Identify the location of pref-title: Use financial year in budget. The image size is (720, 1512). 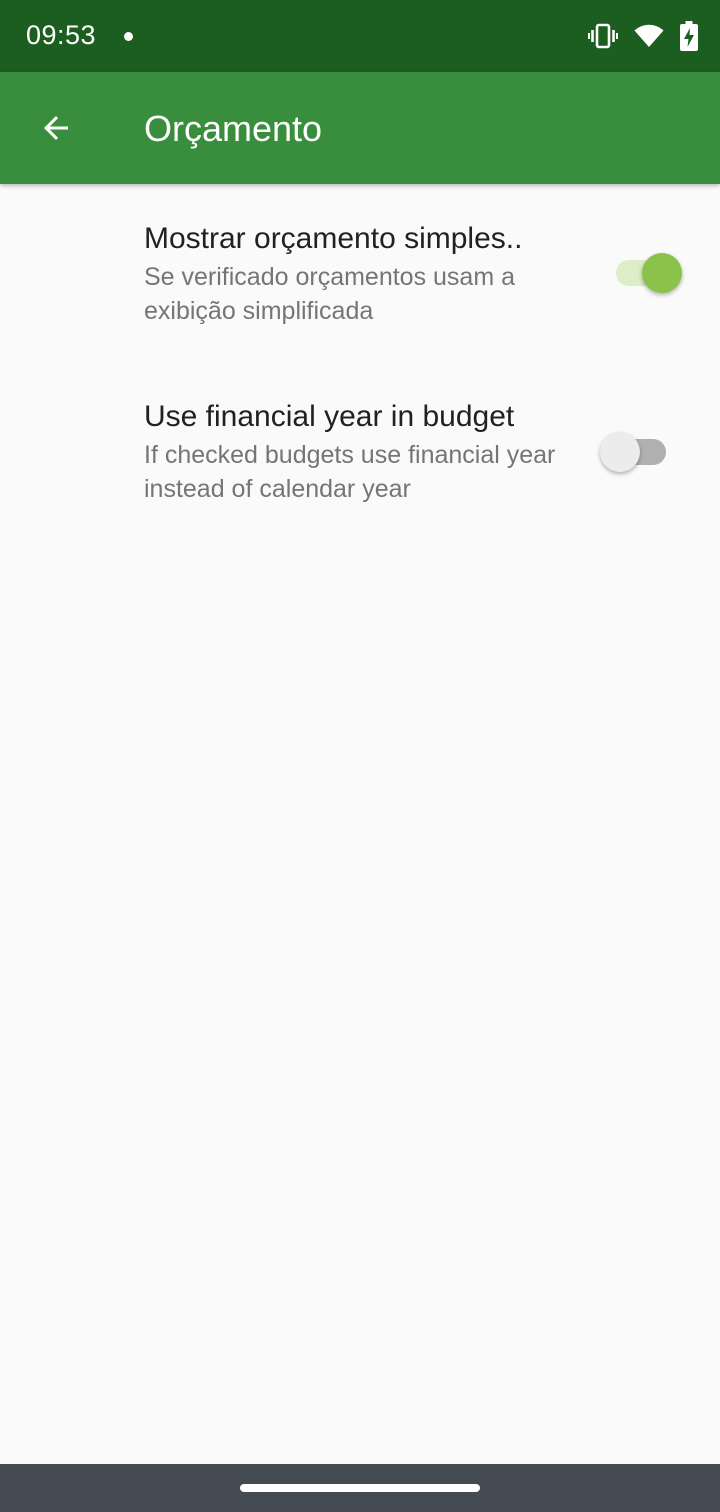
(329, 416).